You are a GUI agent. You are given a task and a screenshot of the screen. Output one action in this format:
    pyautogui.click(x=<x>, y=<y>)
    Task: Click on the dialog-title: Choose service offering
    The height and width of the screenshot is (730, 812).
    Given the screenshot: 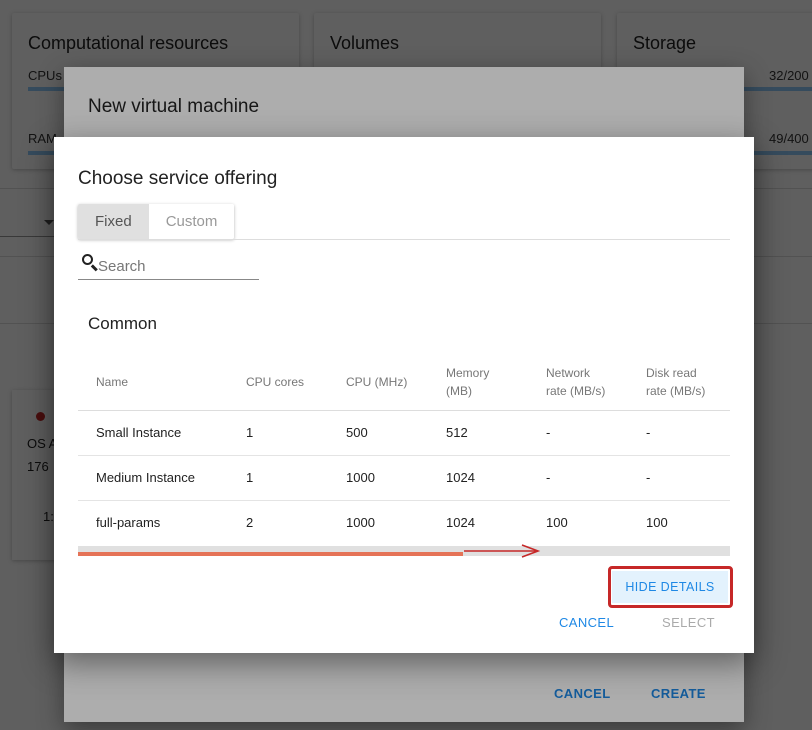 What is the action you would take?
    pyautogui.click(x=178, y=178)
    